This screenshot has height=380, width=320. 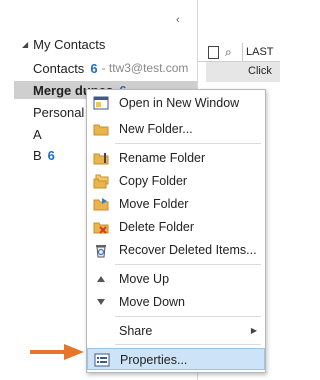 What do you see at coordinates (69, 44) in the screenshot?
I see `my-contacts-label: My Contacts` at bounding box center [69, 44].